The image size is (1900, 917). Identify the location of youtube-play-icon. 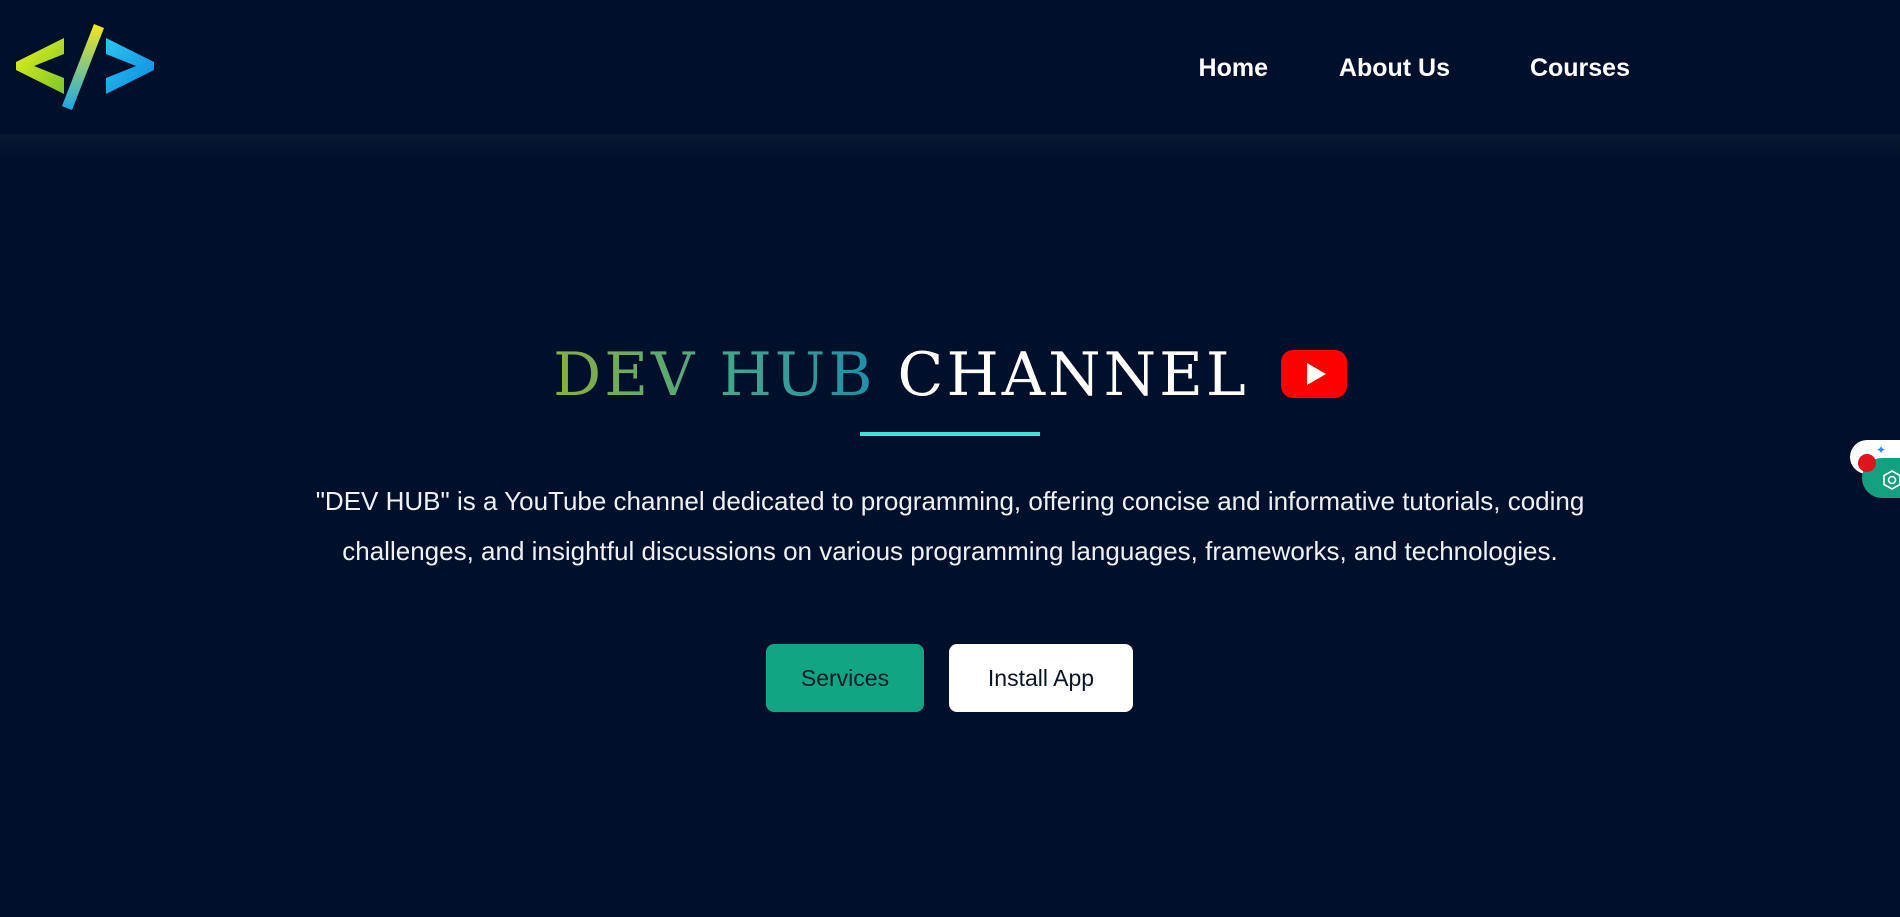
(1313, 374).